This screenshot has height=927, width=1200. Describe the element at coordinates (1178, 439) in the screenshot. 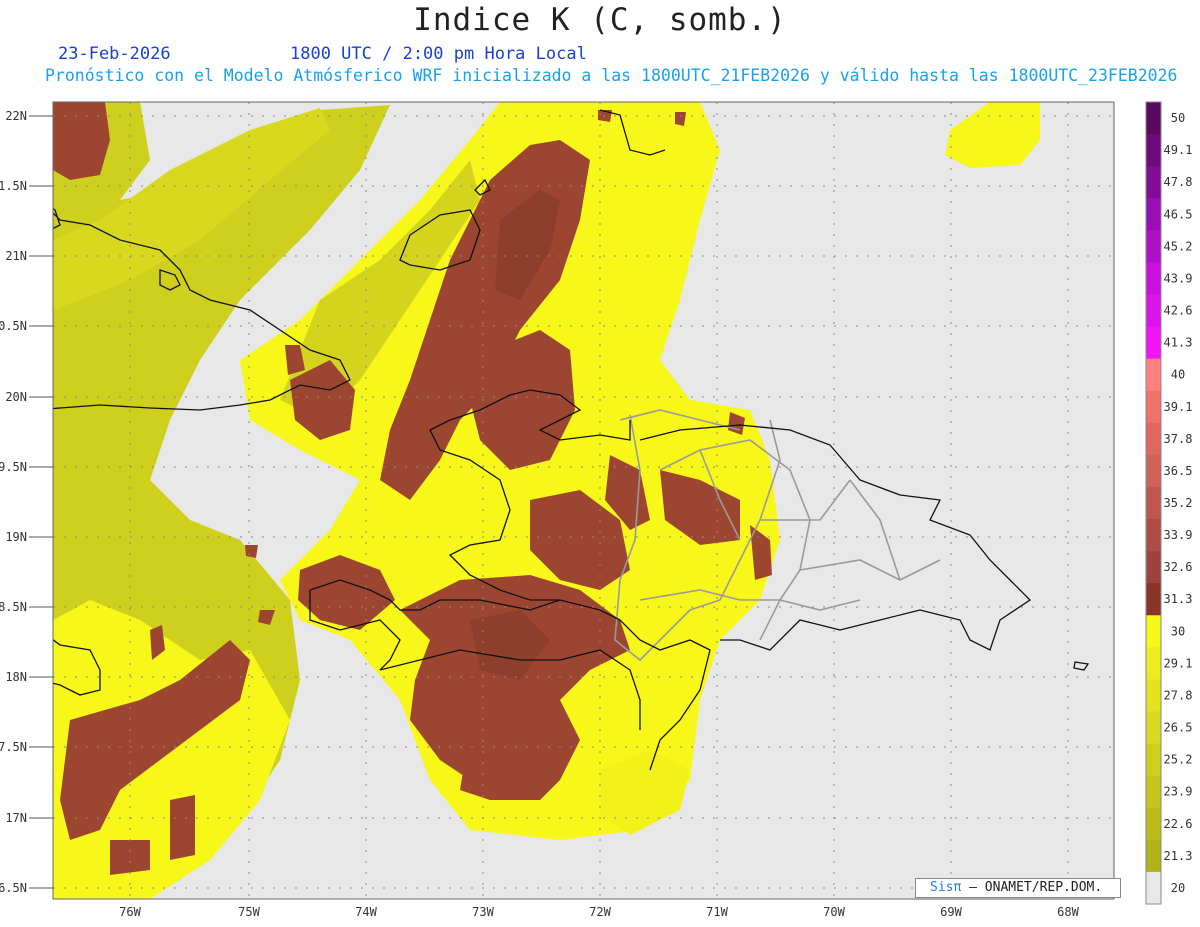

I see `colorbar-label: 37.8` at that location.